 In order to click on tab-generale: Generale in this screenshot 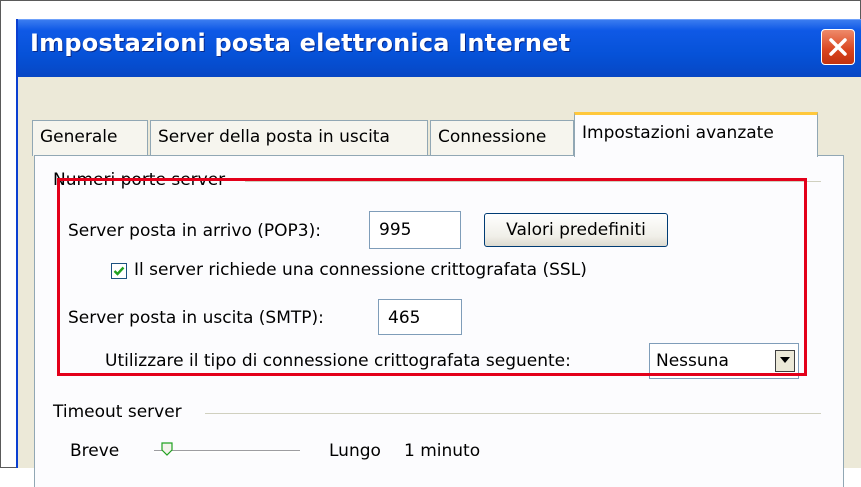, I will do `click(90, 138)`.